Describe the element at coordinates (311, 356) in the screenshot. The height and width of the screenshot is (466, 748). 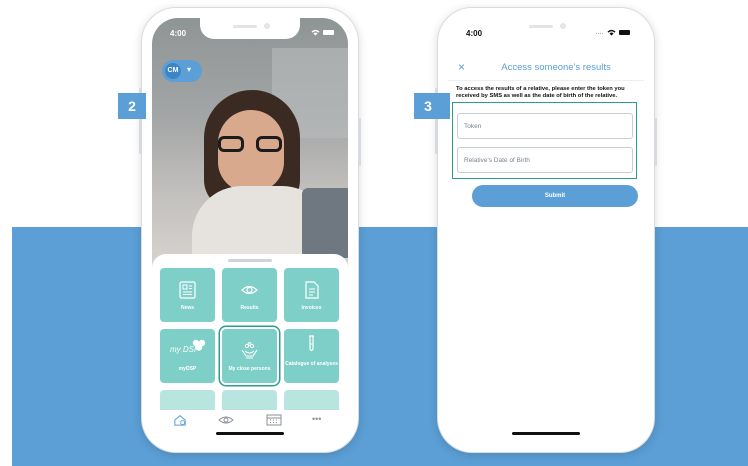
I see `tile-catalogue: Catalogue of analyses` at that location.